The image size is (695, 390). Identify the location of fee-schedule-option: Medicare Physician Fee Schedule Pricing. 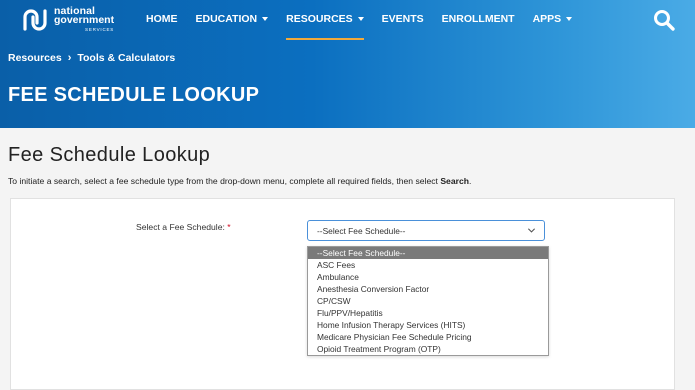
(428, 337).